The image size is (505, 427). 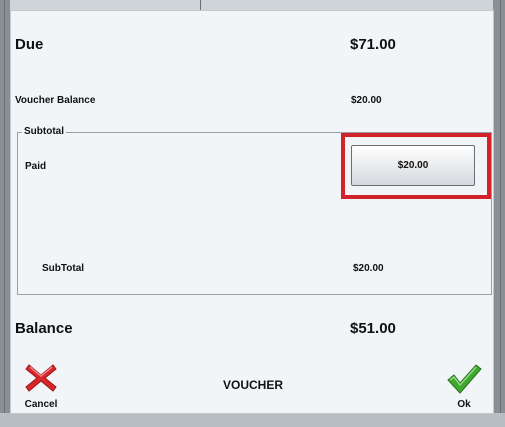 What do you see at coordinates (63, 268) in the screenshot?
I see `subtotal-label: SubTotal` at bounding box center [63, 268].